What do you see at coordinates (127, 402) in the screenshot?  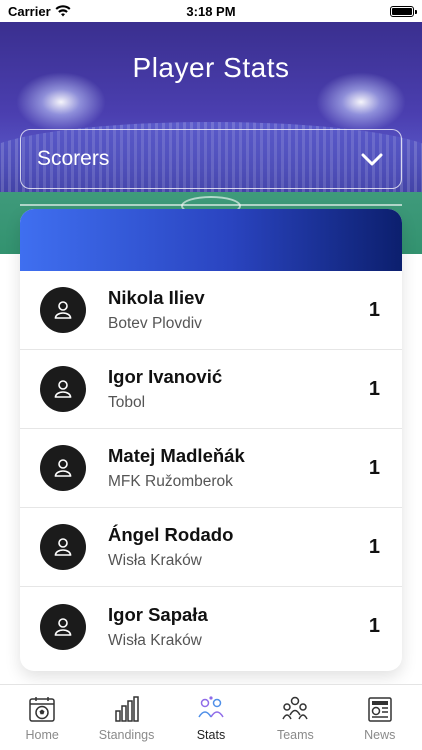 I see `player-team: Tobol` at bounding box center [127, 402].